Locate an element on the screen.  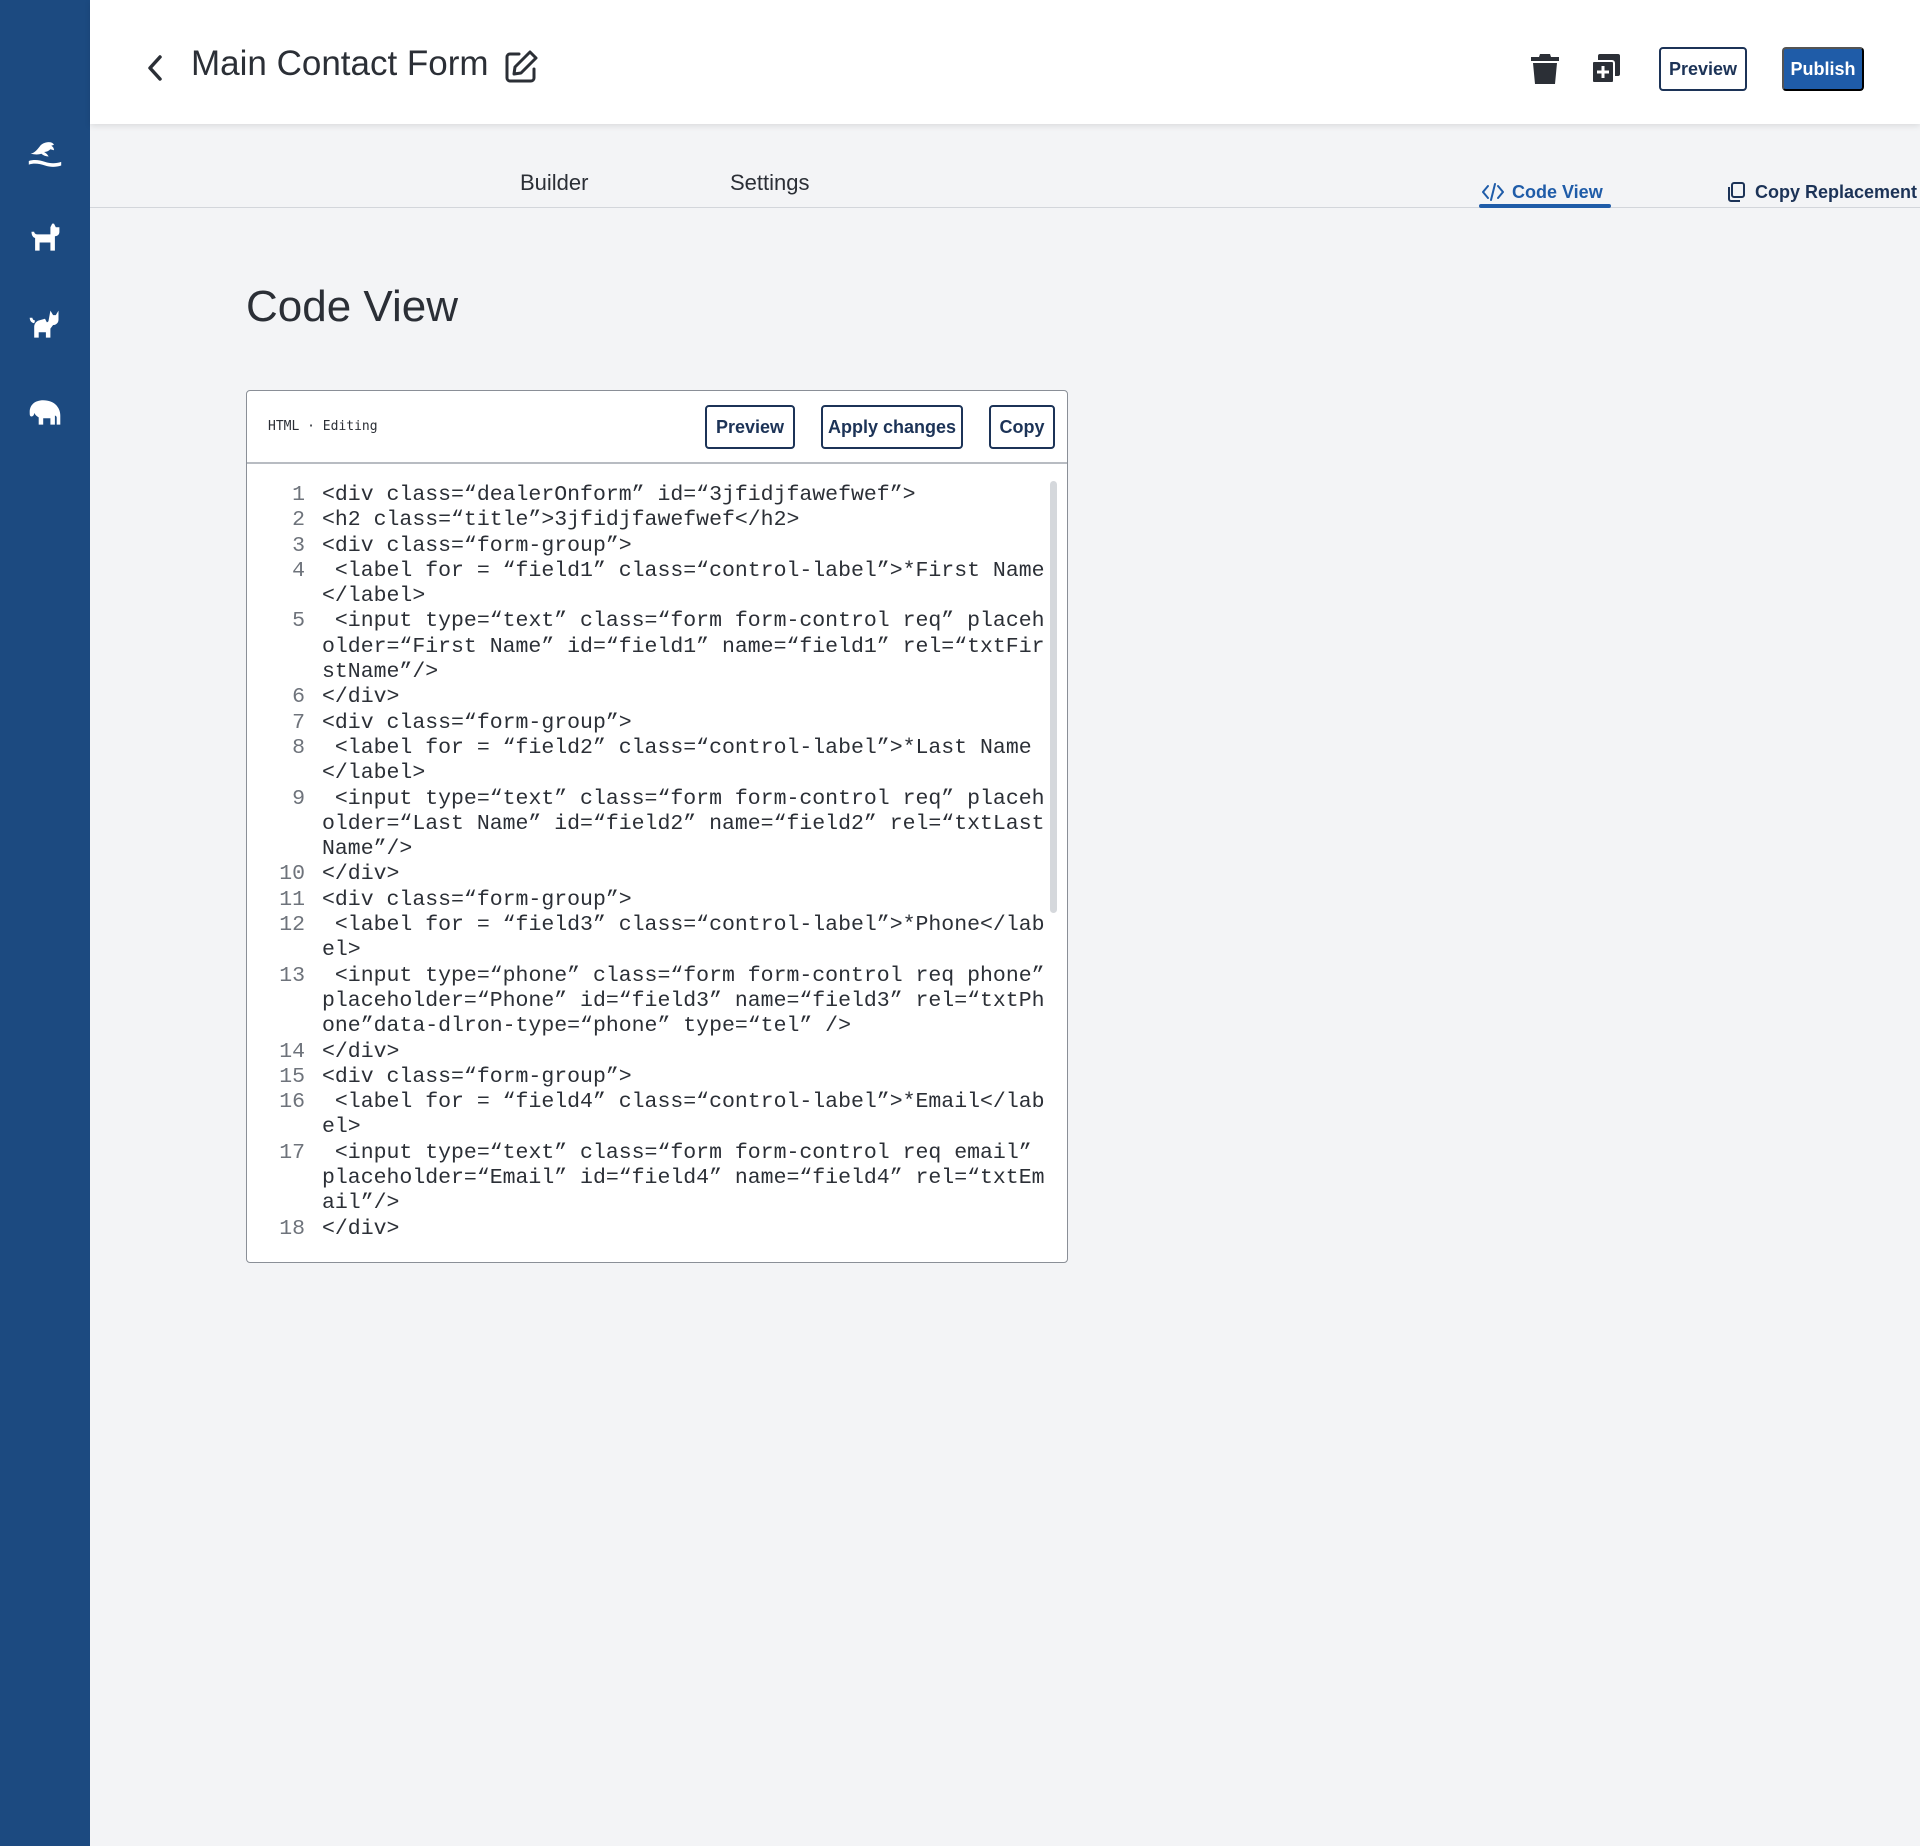
copy-replacement-code-button: Copy Replacement Code is located at coordinates (1822, 192).